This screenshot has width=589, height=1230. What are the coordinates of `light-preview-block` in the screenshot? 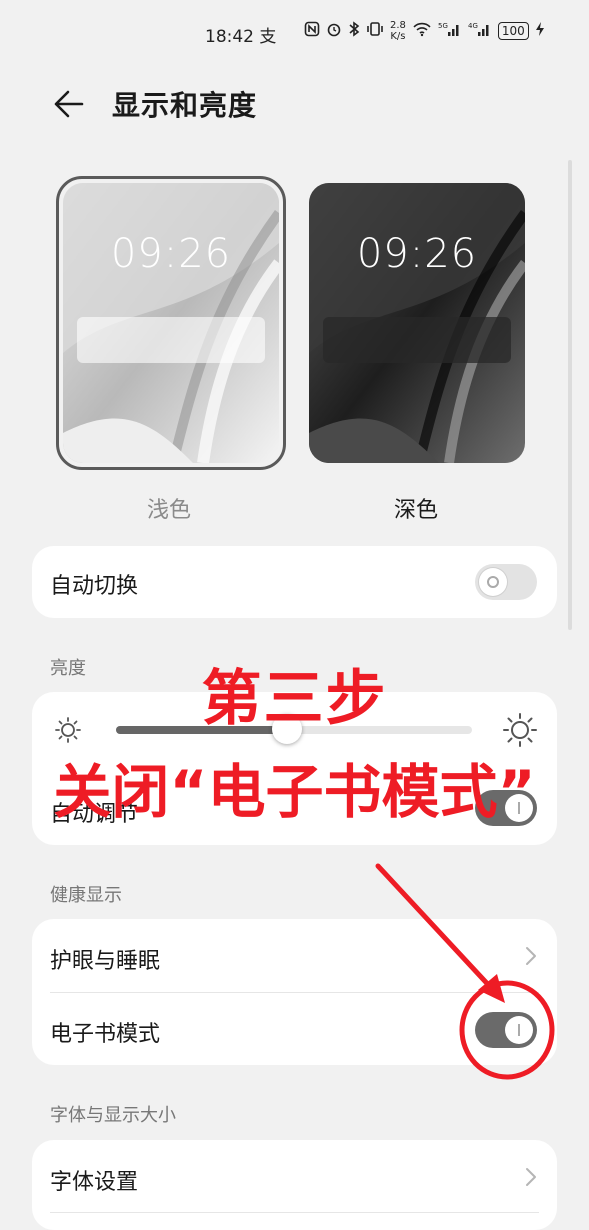 It's located at (171, 340).